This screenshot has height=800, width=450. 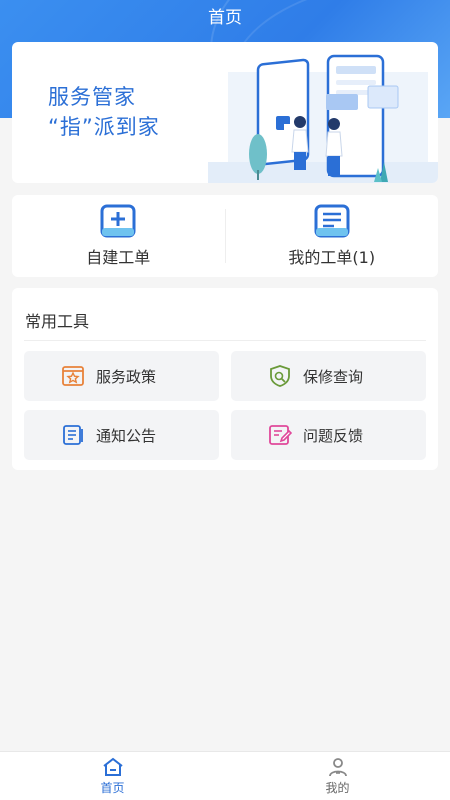 What do you see at coordinates (104, 112) in the screenshot?
I see `banner-text: 服务管家 “指”派到家` at bounding box center [104, 112].